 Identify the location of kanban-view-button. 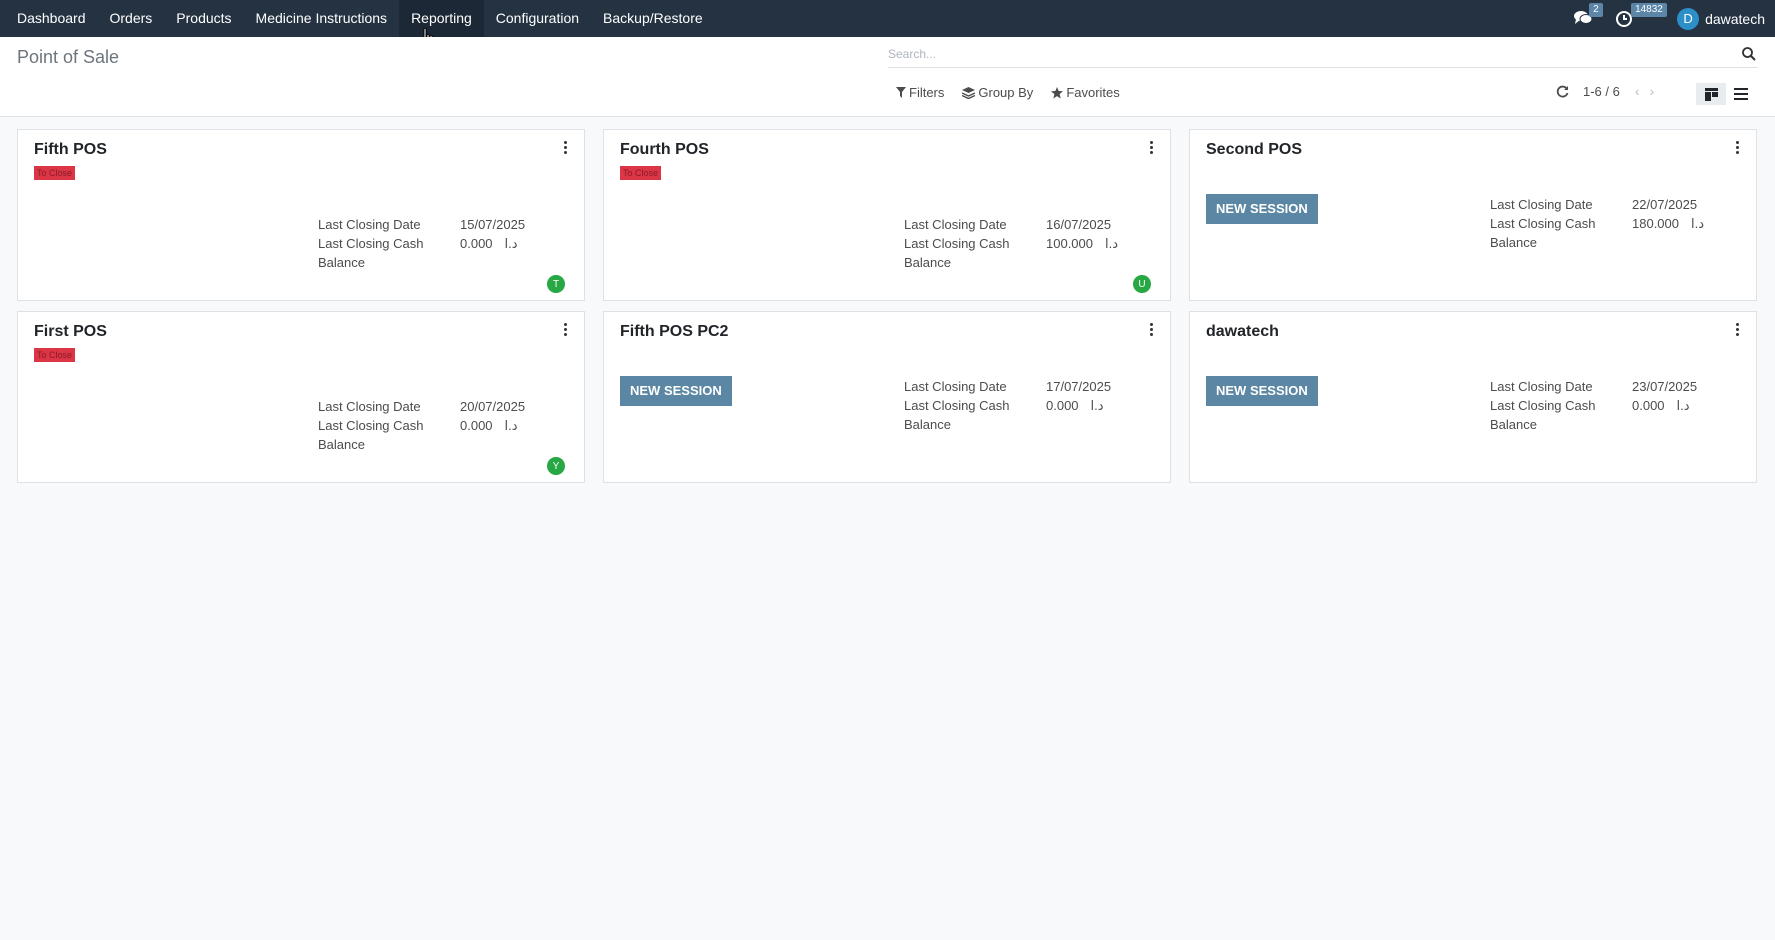
(1711, 94).